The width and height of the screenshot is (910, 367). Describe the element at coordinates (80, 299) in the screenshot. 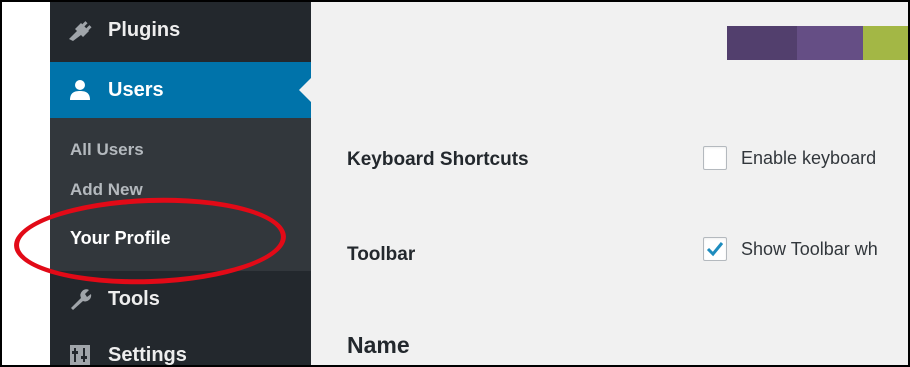

I see `tools-icon` at that location.